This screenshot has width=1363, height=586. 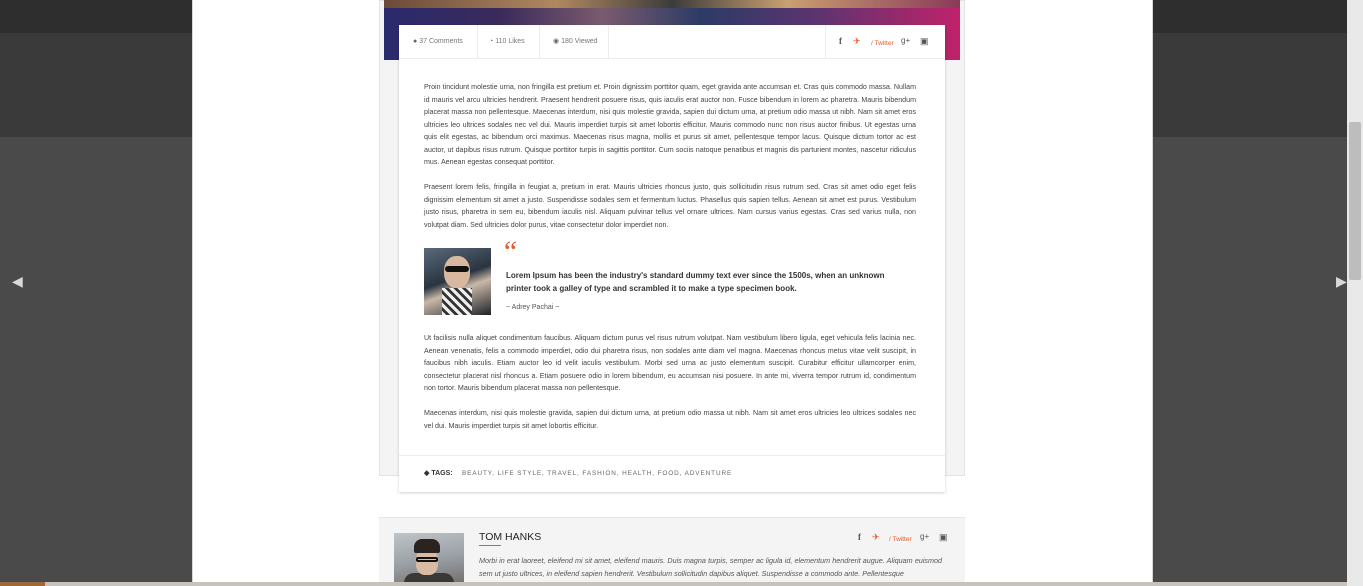 What do you see at coordinates (429, 559) in the screenshot?
I see `author-avatar` at bounding box center [429, 559].